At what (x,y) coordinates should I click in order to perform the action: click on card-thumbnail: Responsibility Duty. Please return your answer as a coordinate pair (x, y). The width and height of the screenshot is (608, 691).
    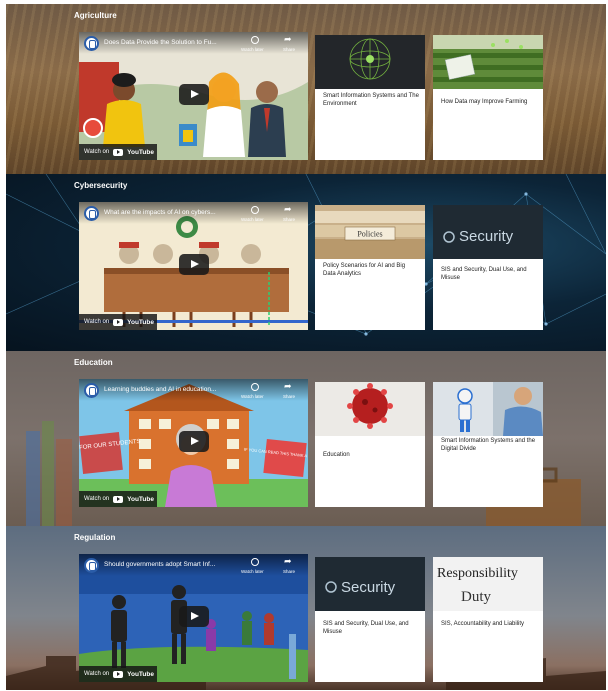
    Looking at the image, I should click on (488, 584).